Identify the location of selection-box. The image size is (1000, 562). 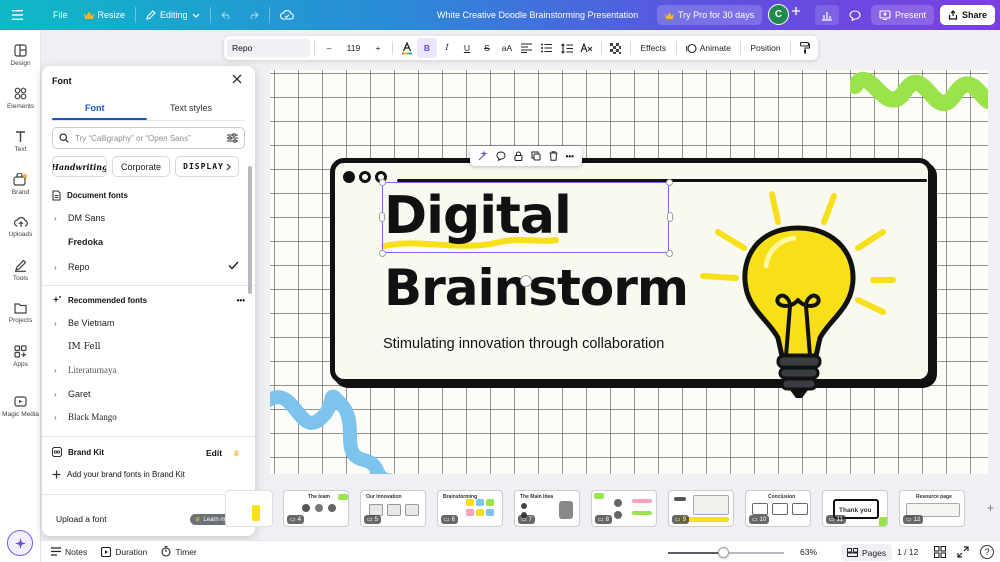
(525, 217).